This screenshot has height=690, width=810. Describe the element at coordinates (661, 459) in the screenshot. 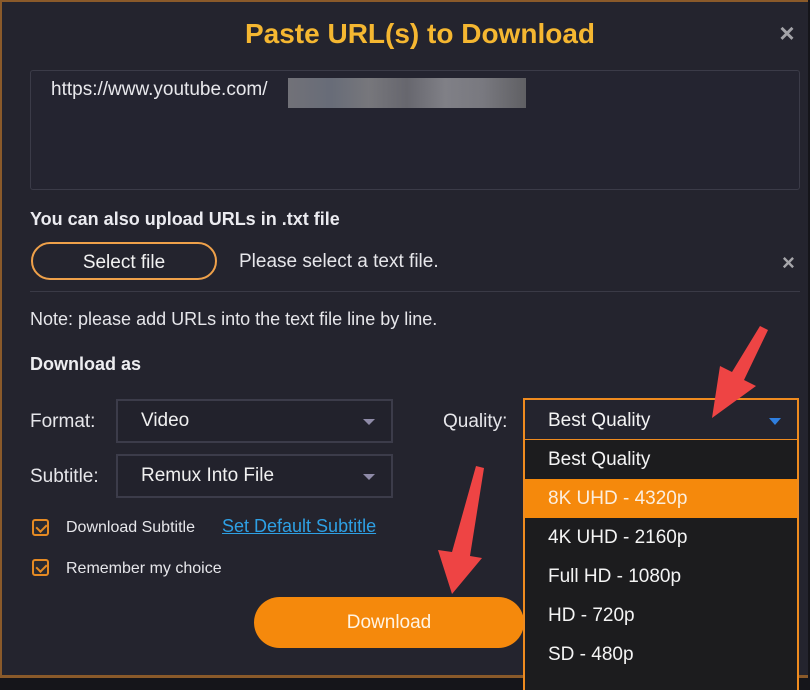

I see `quality-option: Best Quality` at that location.